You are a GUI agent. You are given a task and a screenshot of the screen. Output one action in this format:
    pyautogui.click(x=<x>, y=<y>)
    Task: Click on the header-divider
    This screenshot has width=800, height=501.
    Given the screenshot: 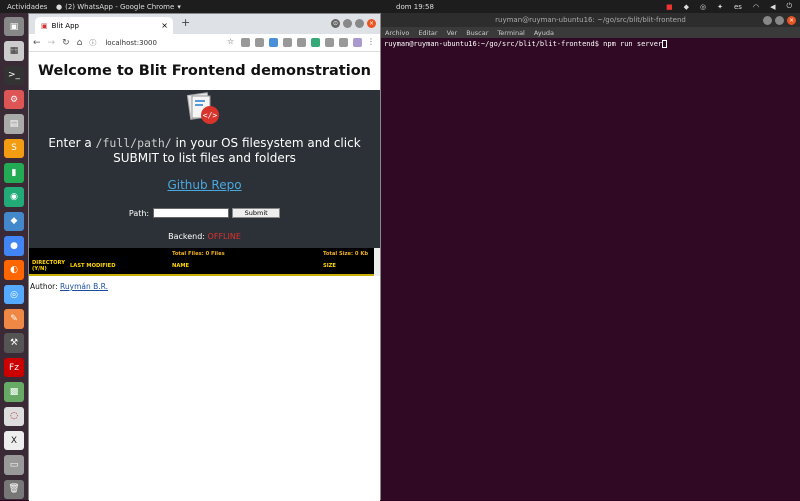 What is the action you would take?
    pyautogui.click(x=202, y=275)
    